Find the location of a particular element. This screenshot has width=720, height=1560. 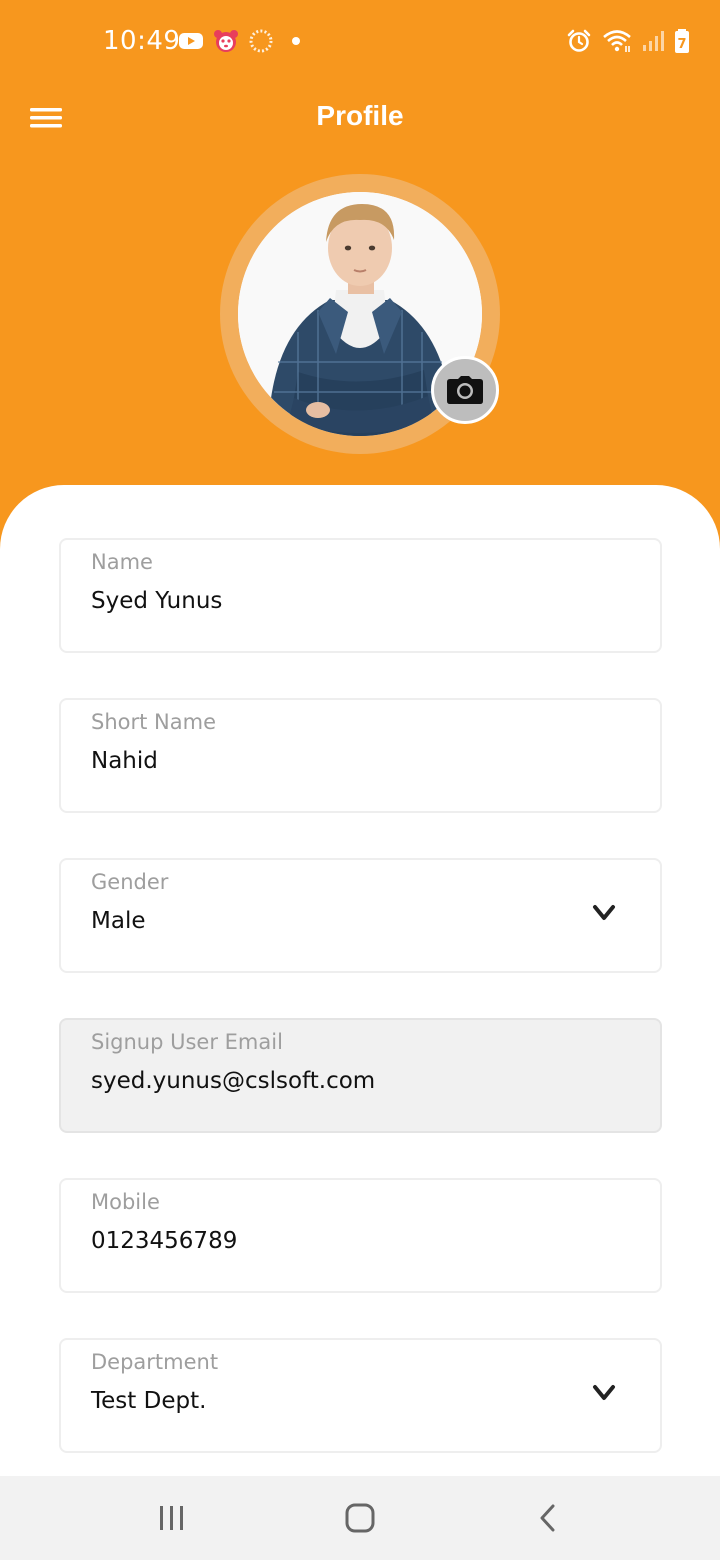

dot-icon is located at coordinates (296, 41).